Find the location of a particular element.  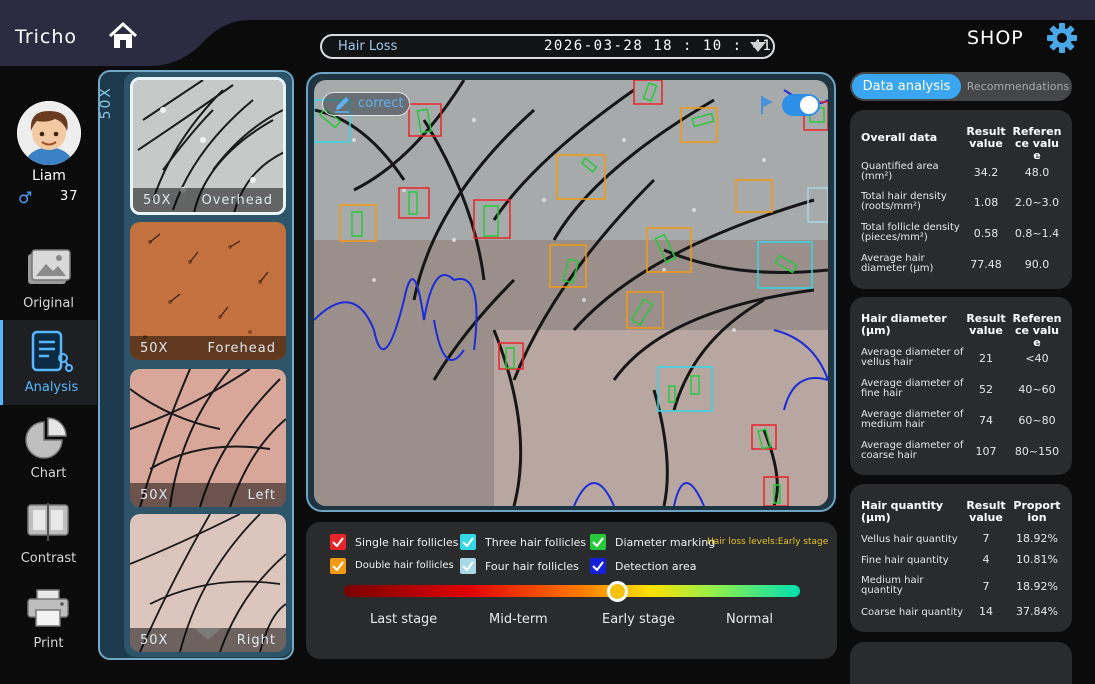

thumb-region: Left is located at coordinates (261, 495).